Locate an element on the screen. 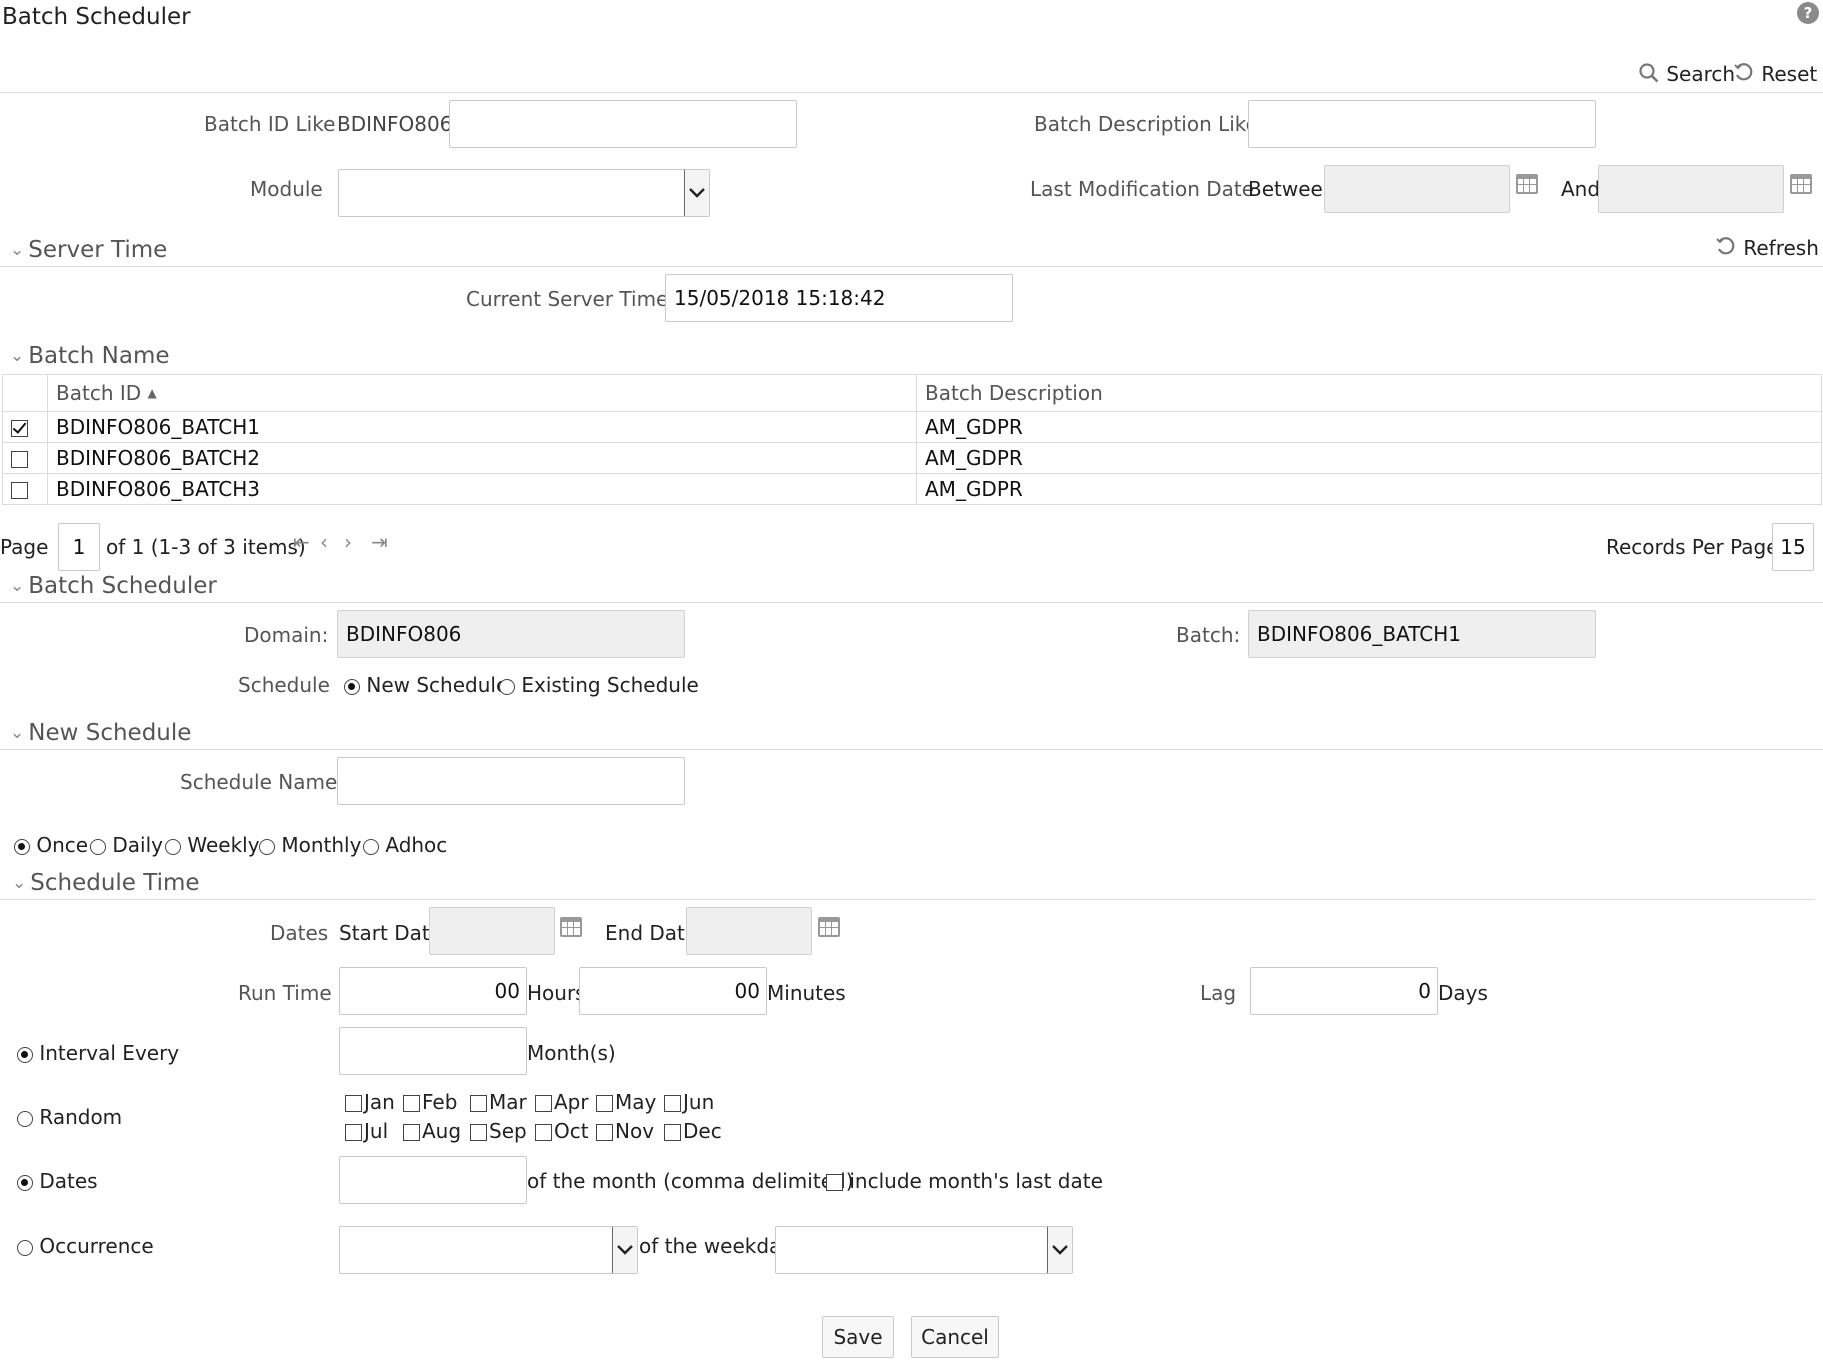 This screenshot has height=1362, width=1823. reset-label: Reset is located at coordinates (1789, 74).